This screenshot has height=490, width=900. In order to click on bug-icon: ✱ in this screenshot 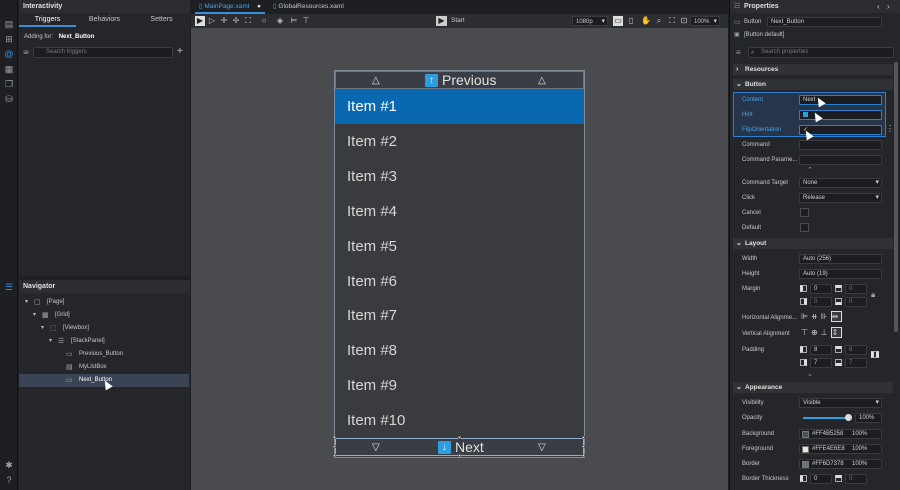, I will do `click(9, 465)`.